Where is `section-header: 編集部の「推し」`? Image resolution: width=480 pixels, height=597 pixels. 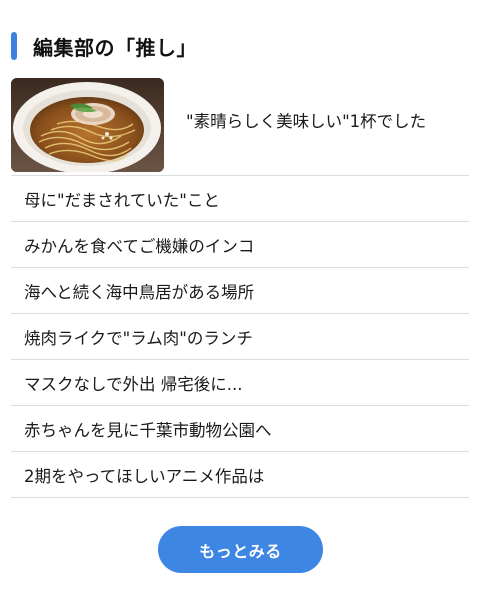 section-header: 編集部の「推し」 is located at coordinates (104, 46).